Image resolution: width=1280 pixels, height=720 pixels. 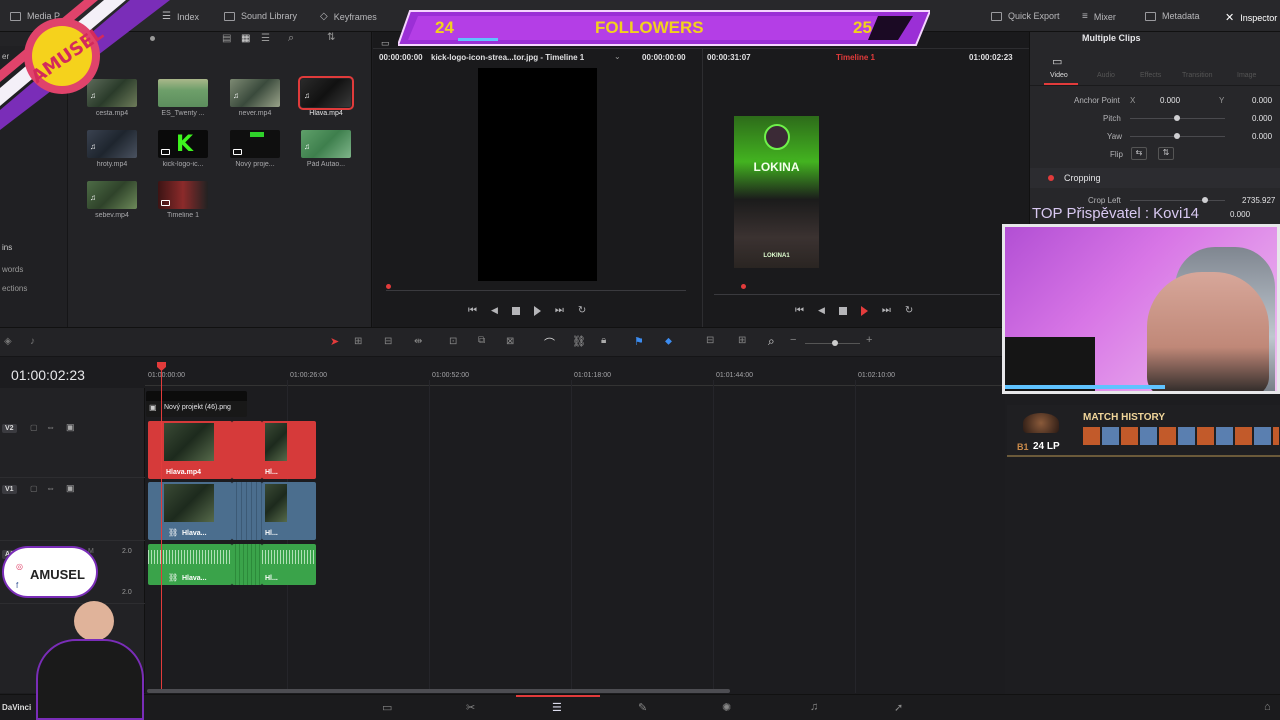 What do you see at coordinates (183, 200) in the screenshot?
I see `media-clip: Timeline 1` at bounding box center [183, 200].